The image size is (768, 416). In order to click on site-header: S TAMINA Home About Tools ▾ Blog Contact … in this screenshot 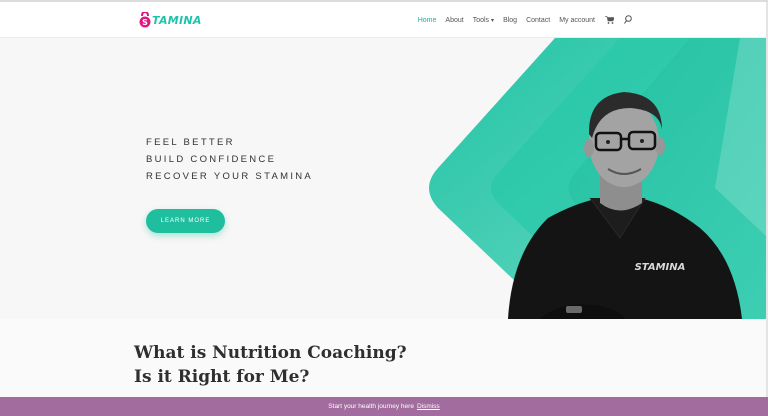, I will do `click(384, 20)`.